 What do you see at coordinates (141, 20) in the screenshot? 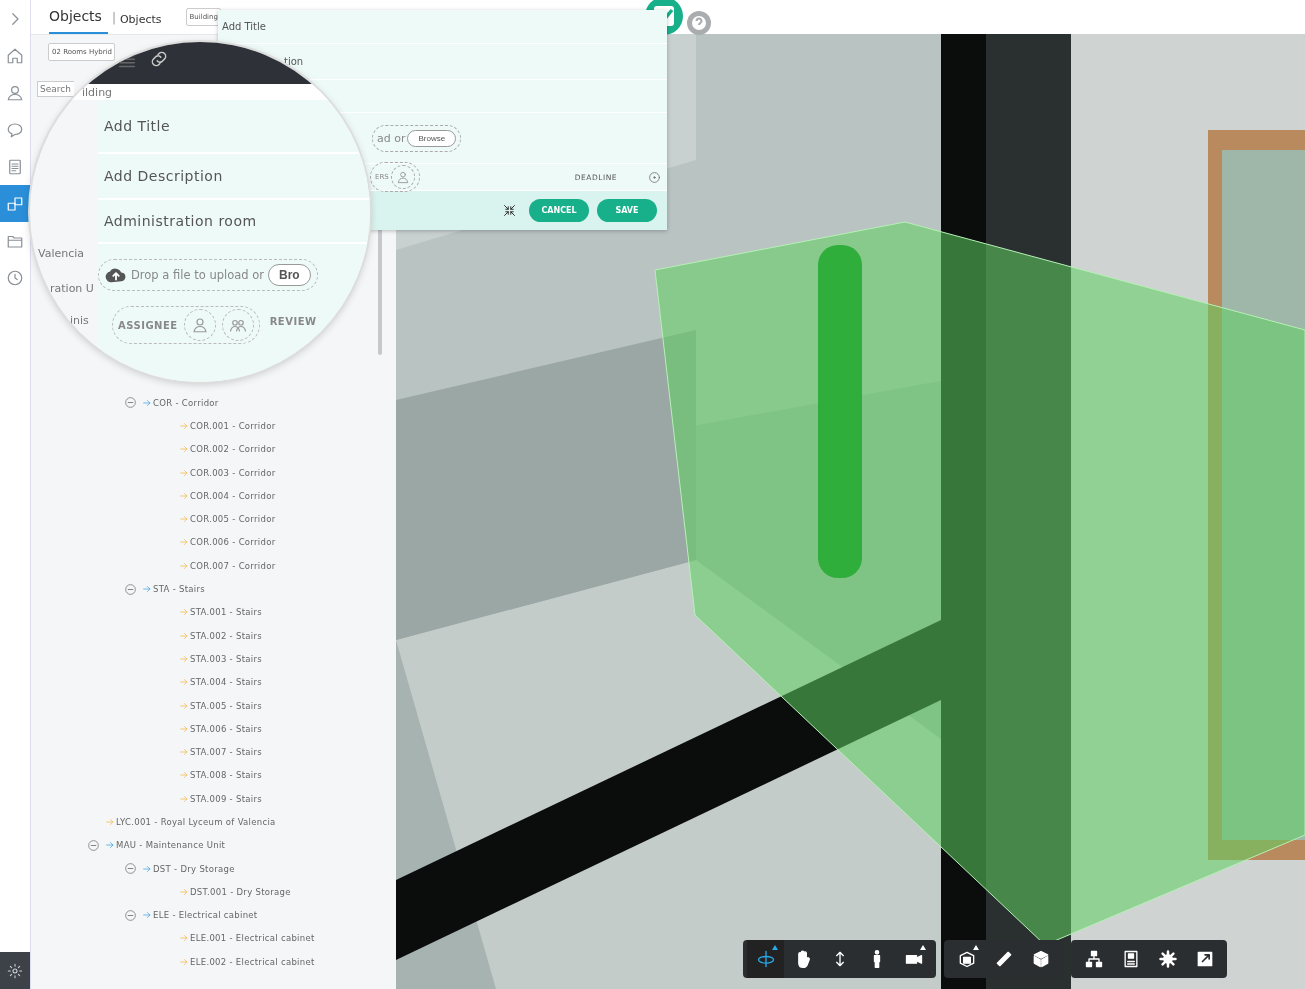
I see `panel-subtitle: Objects` at bounding box center [141, 20].